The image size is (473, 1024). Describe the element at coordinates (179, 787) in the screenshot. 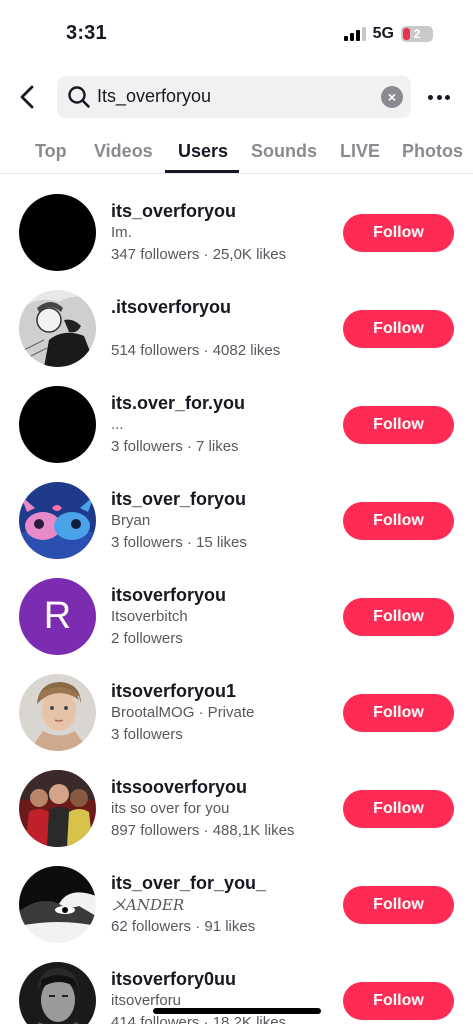

I see `username: itssooverforyou` at that location.